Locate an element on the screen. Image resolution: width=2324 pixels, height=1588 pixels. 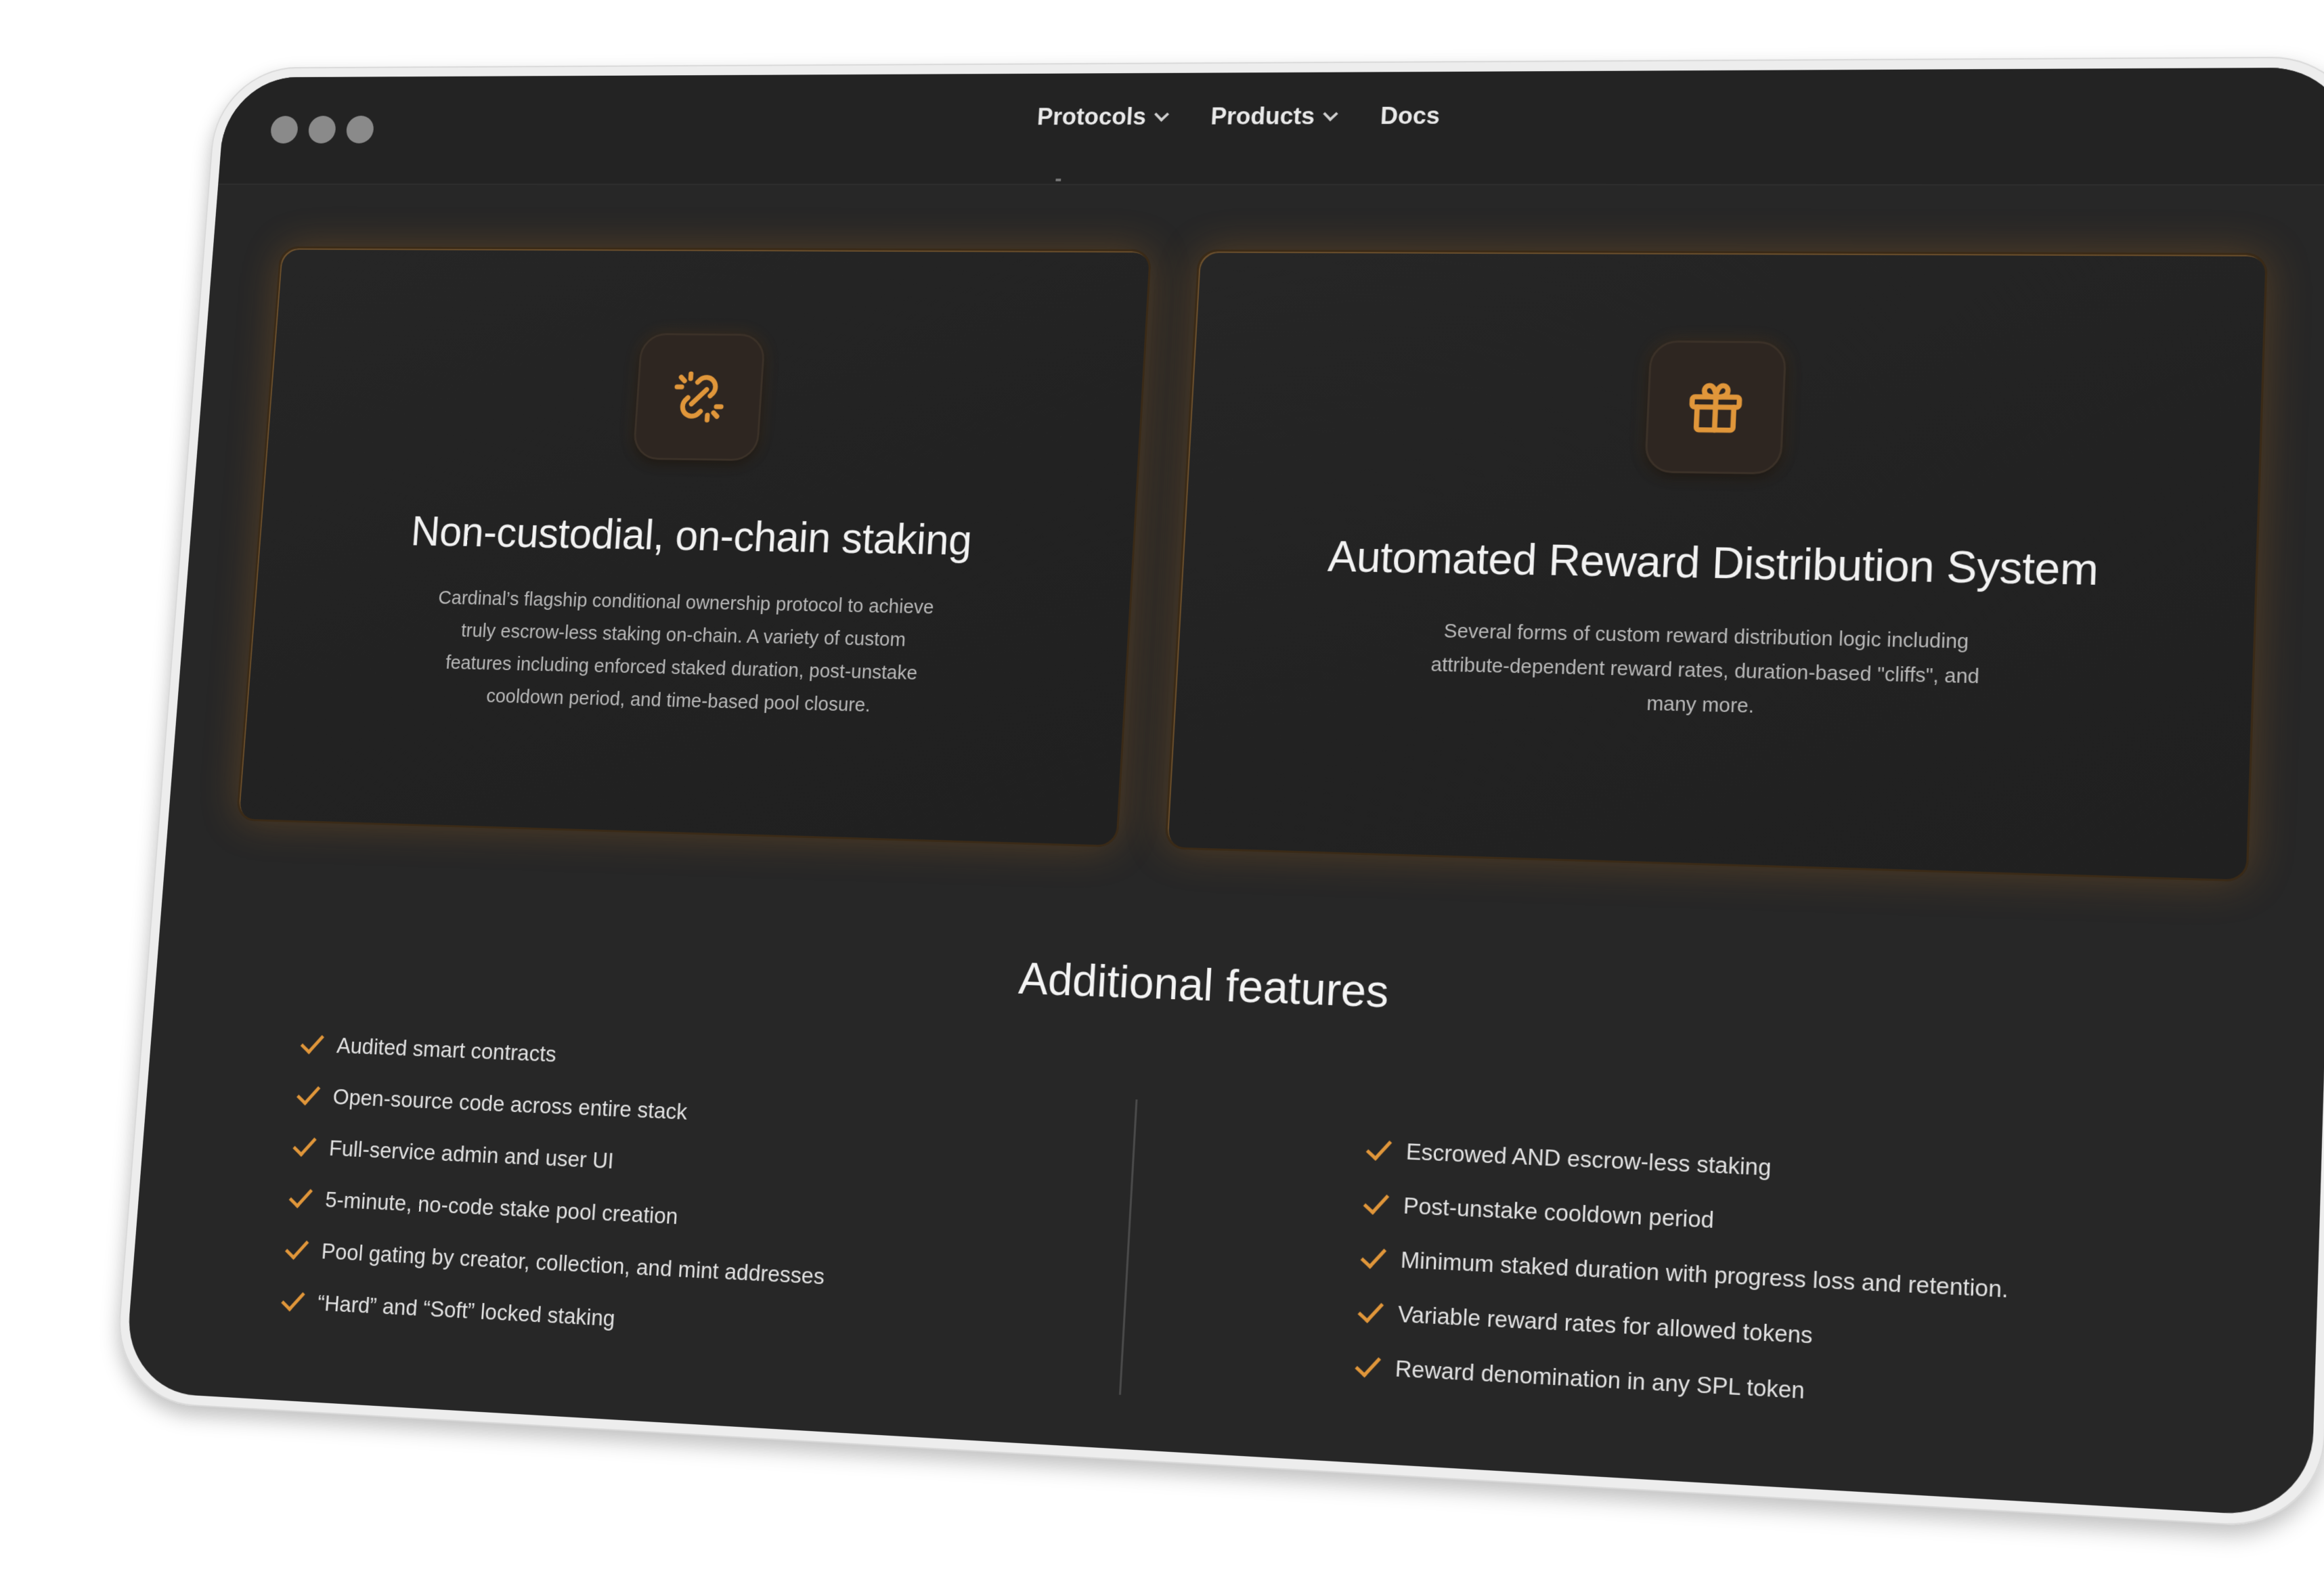
feature-text: Variable reward rates for allowed tokens is located at coordinates (1606, 1324).